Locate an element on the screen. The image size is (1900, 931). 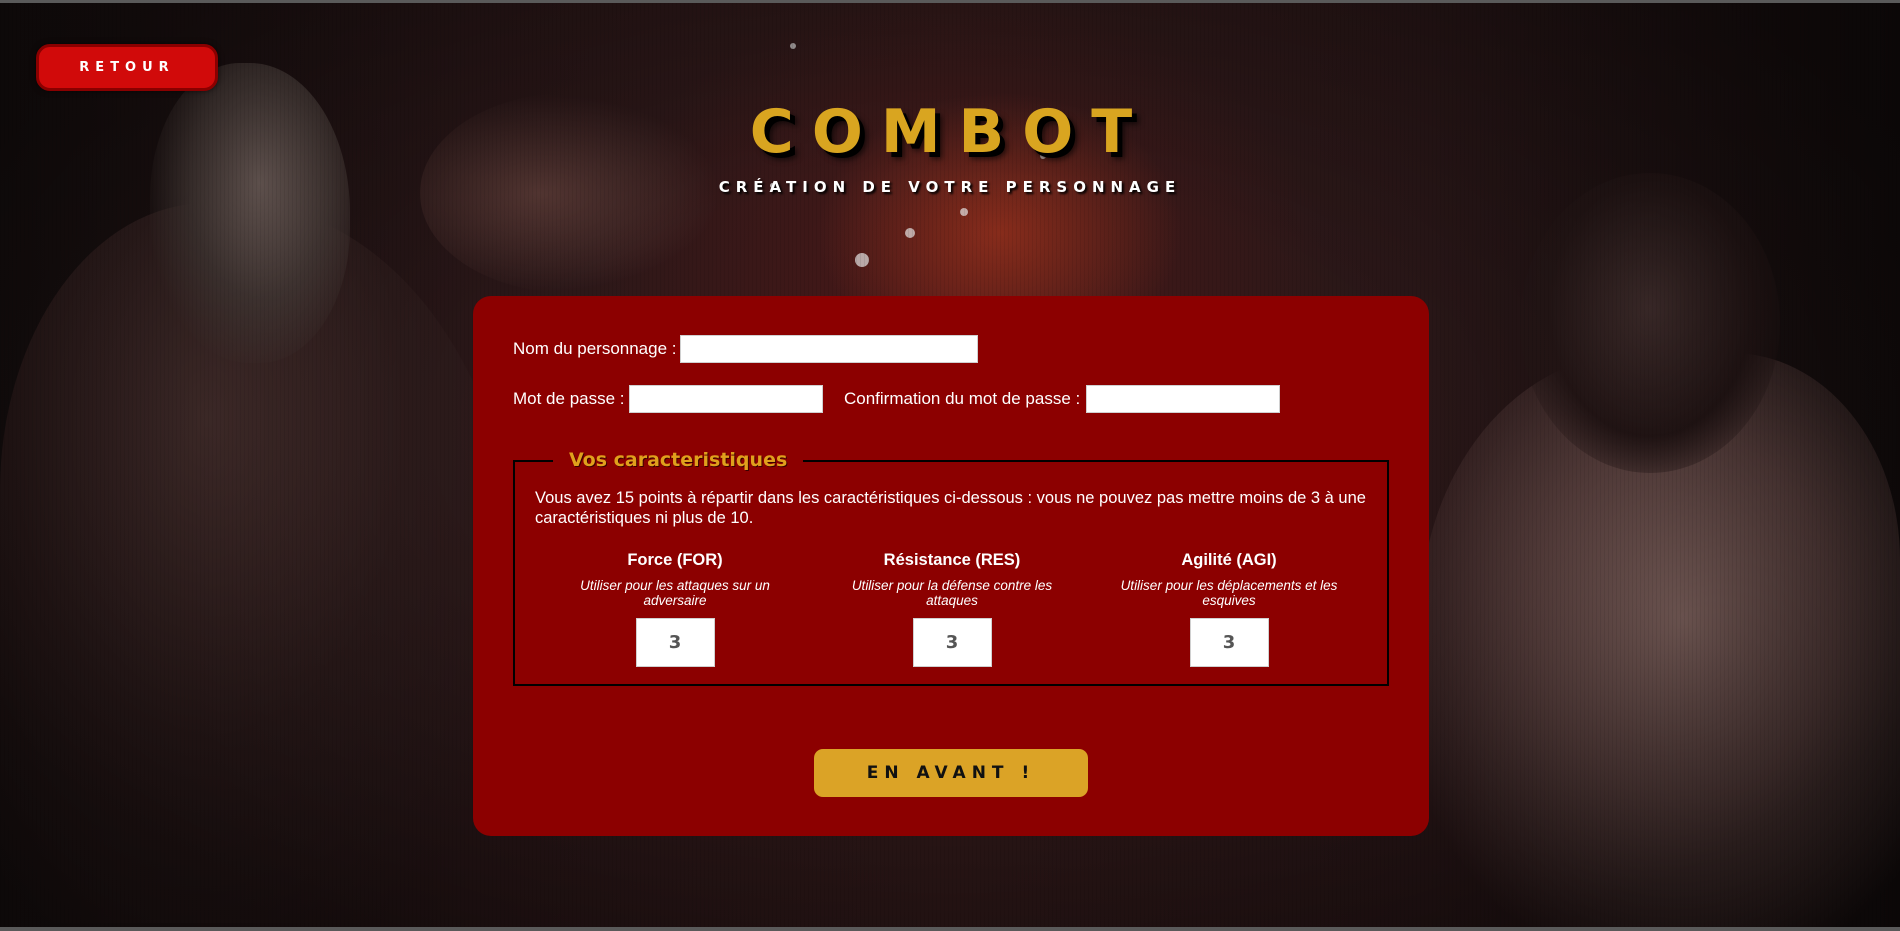
stat-title: Résistance (RES) is located at coordinates (952, 560).